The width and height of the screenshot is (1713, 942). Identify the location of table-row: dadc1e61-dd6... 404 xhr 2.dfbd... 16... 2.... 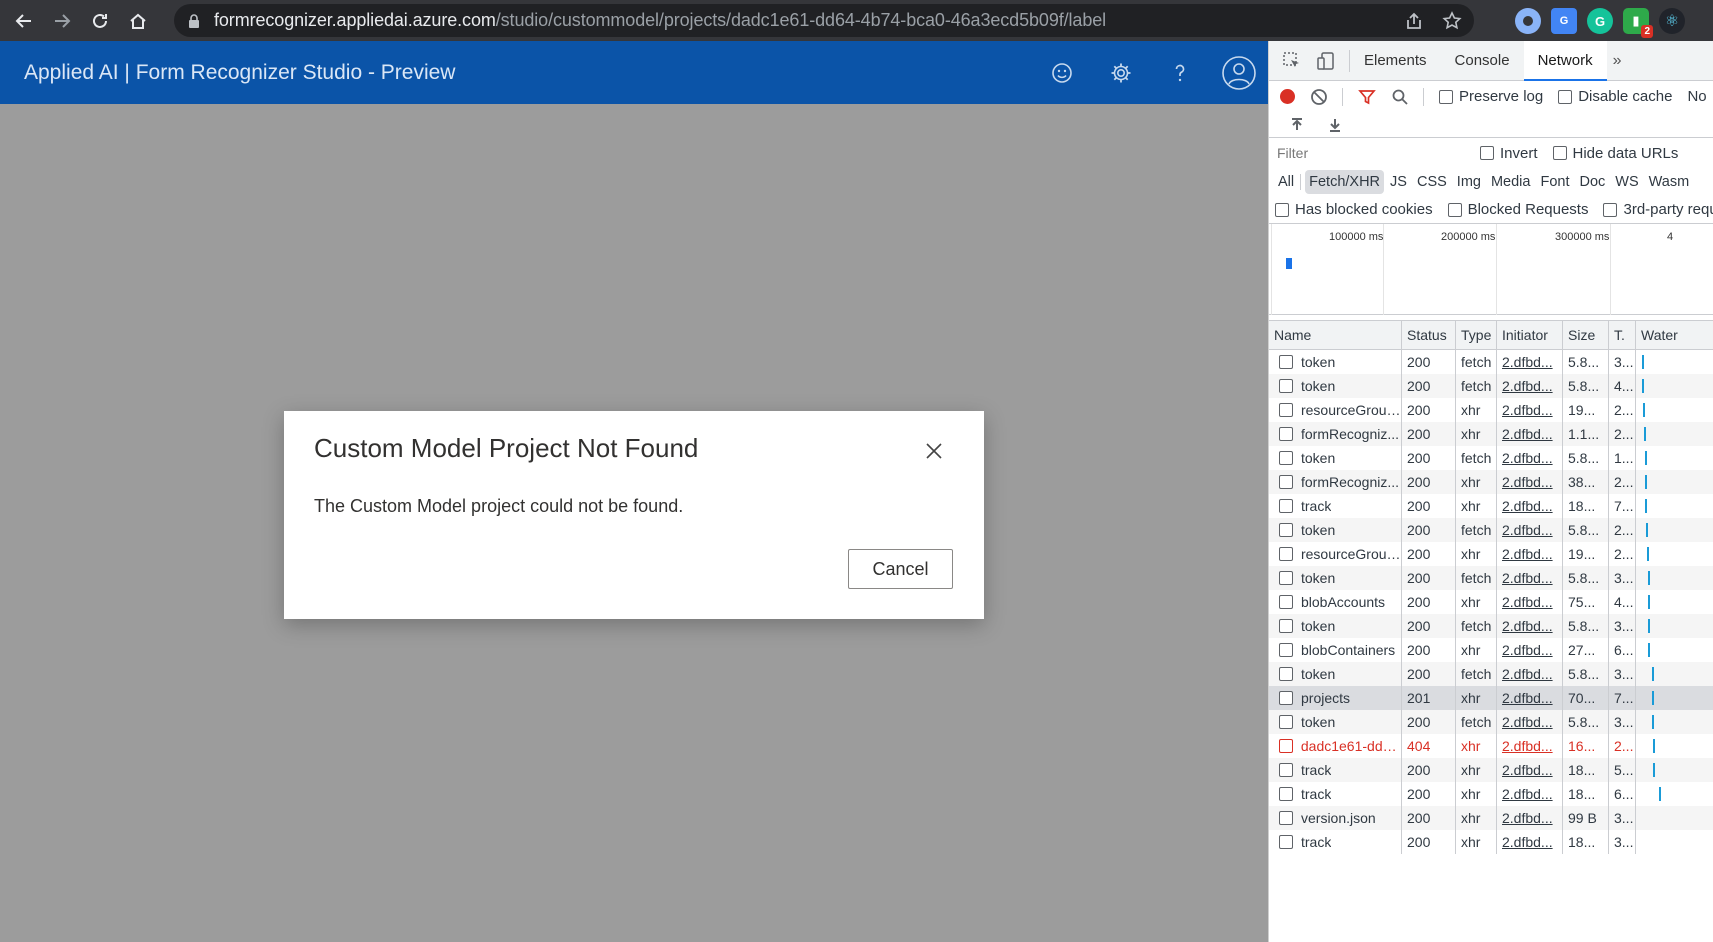
(1491, 746).